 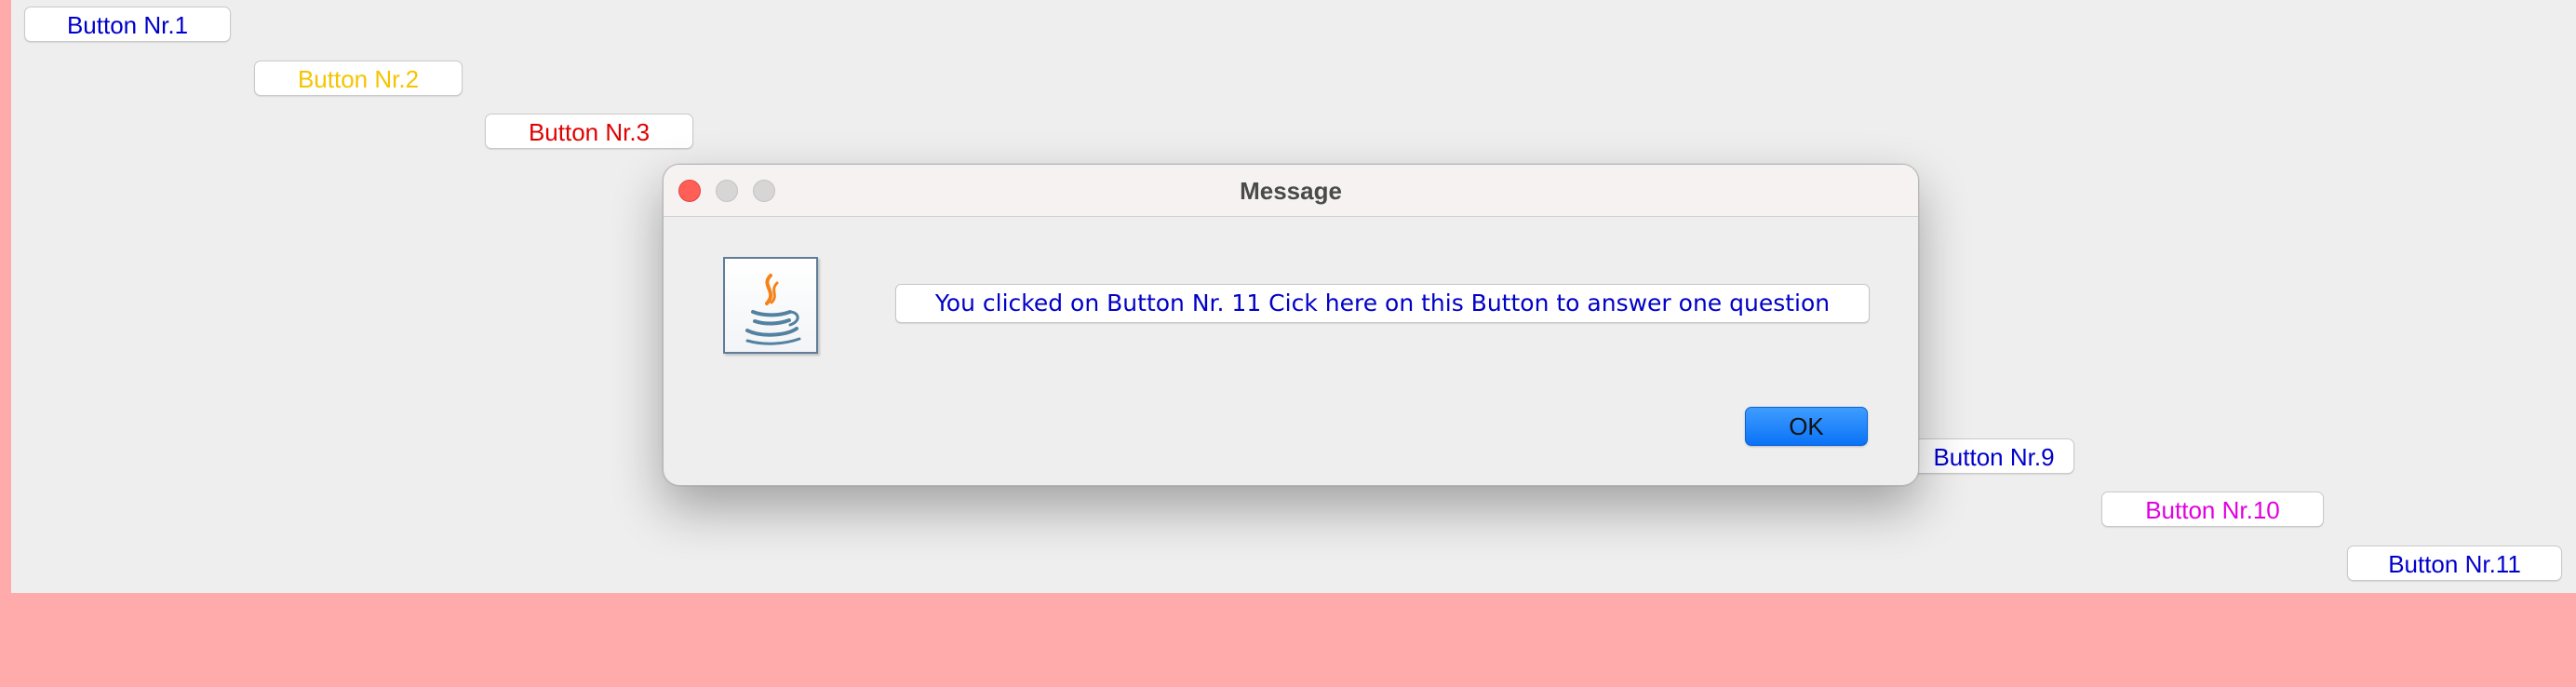 I want to click on dialog-title: Message, so click(x=1291, y=191).